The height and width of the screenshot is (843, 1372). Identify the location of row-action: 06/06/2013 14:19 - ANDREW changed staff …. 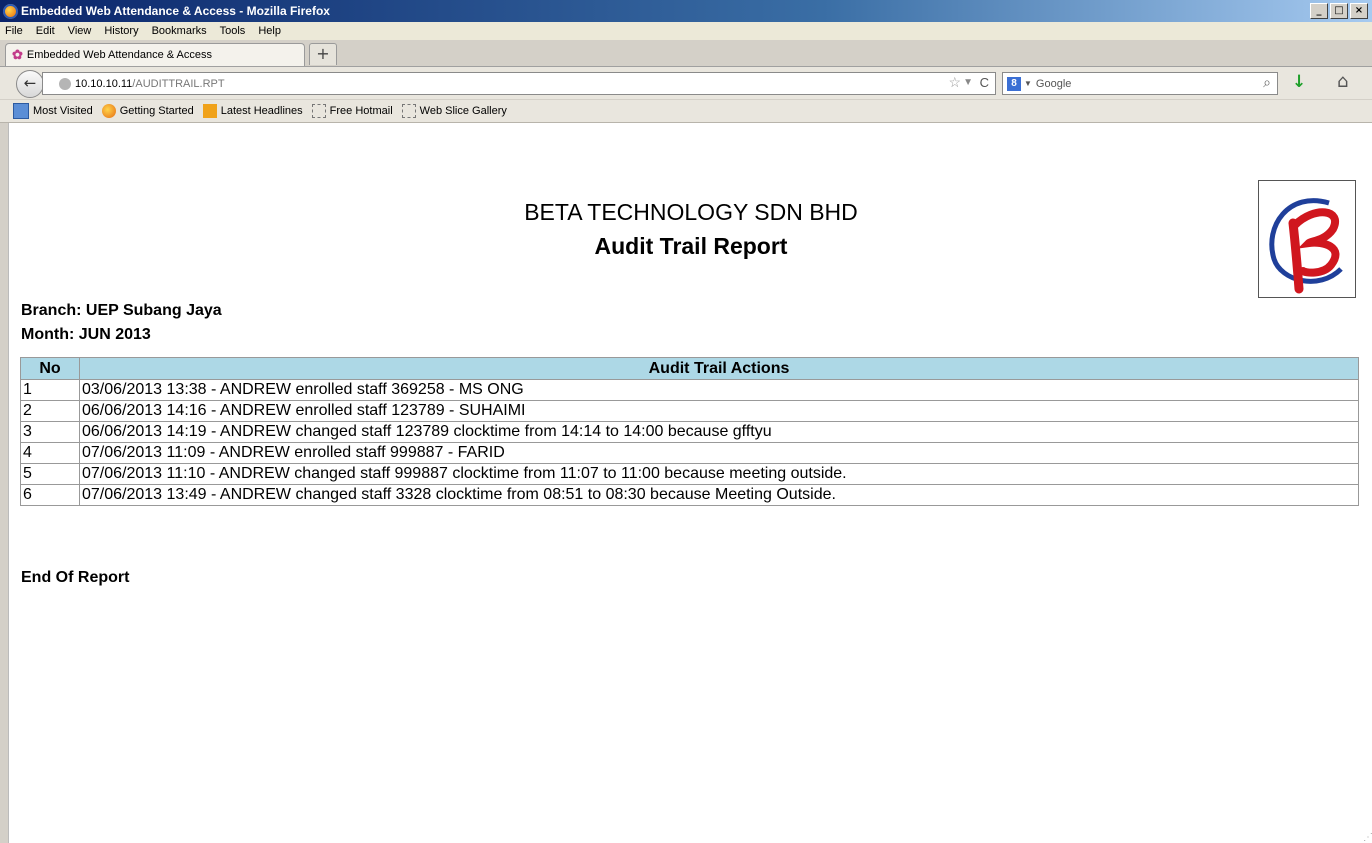
(719, 432).